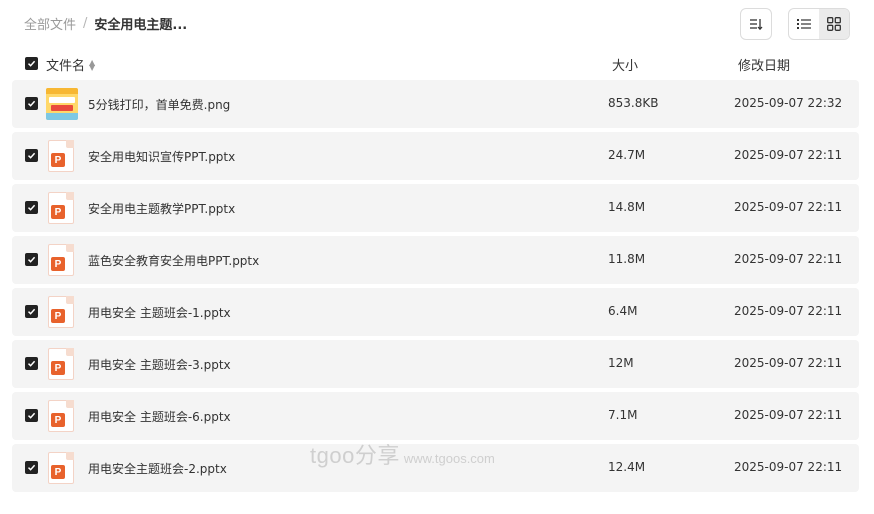  Describe the element at coordinates (788, 103) in the screenshot. I see `file-modified-date: 2025-09-07 22:32` at that location.